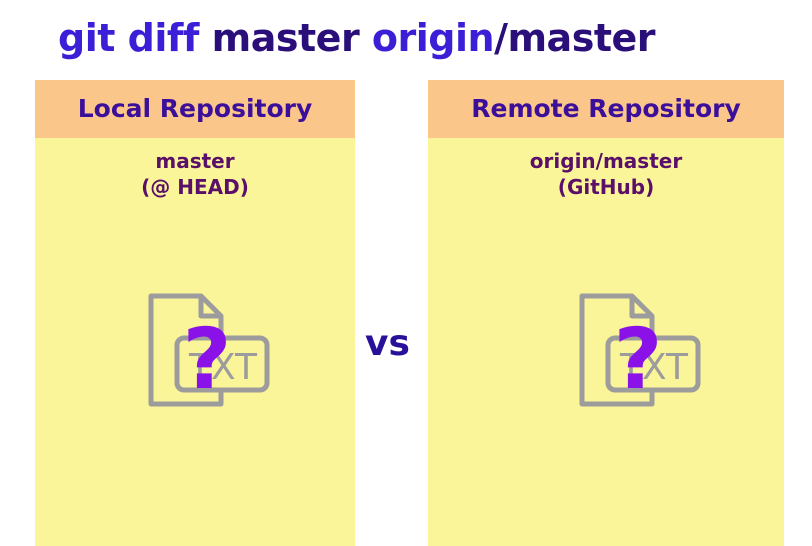 The image size is (812, 546). What do you see at coordinates (606, 161) in the screenshot?
I see `remote-branch-name: origin/master` at bounding box center [606, 161].